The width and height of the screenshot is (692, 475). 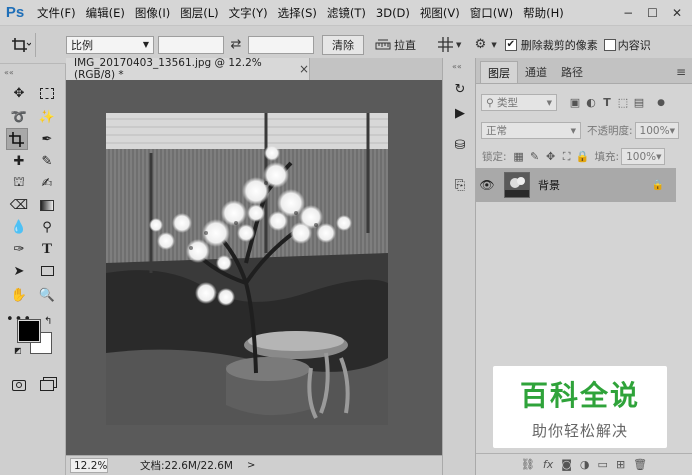 What do you see at coordinates (677, 13) in the screenshot?
I see `close-window-icon: ✕` at bounding box center [677, 13].